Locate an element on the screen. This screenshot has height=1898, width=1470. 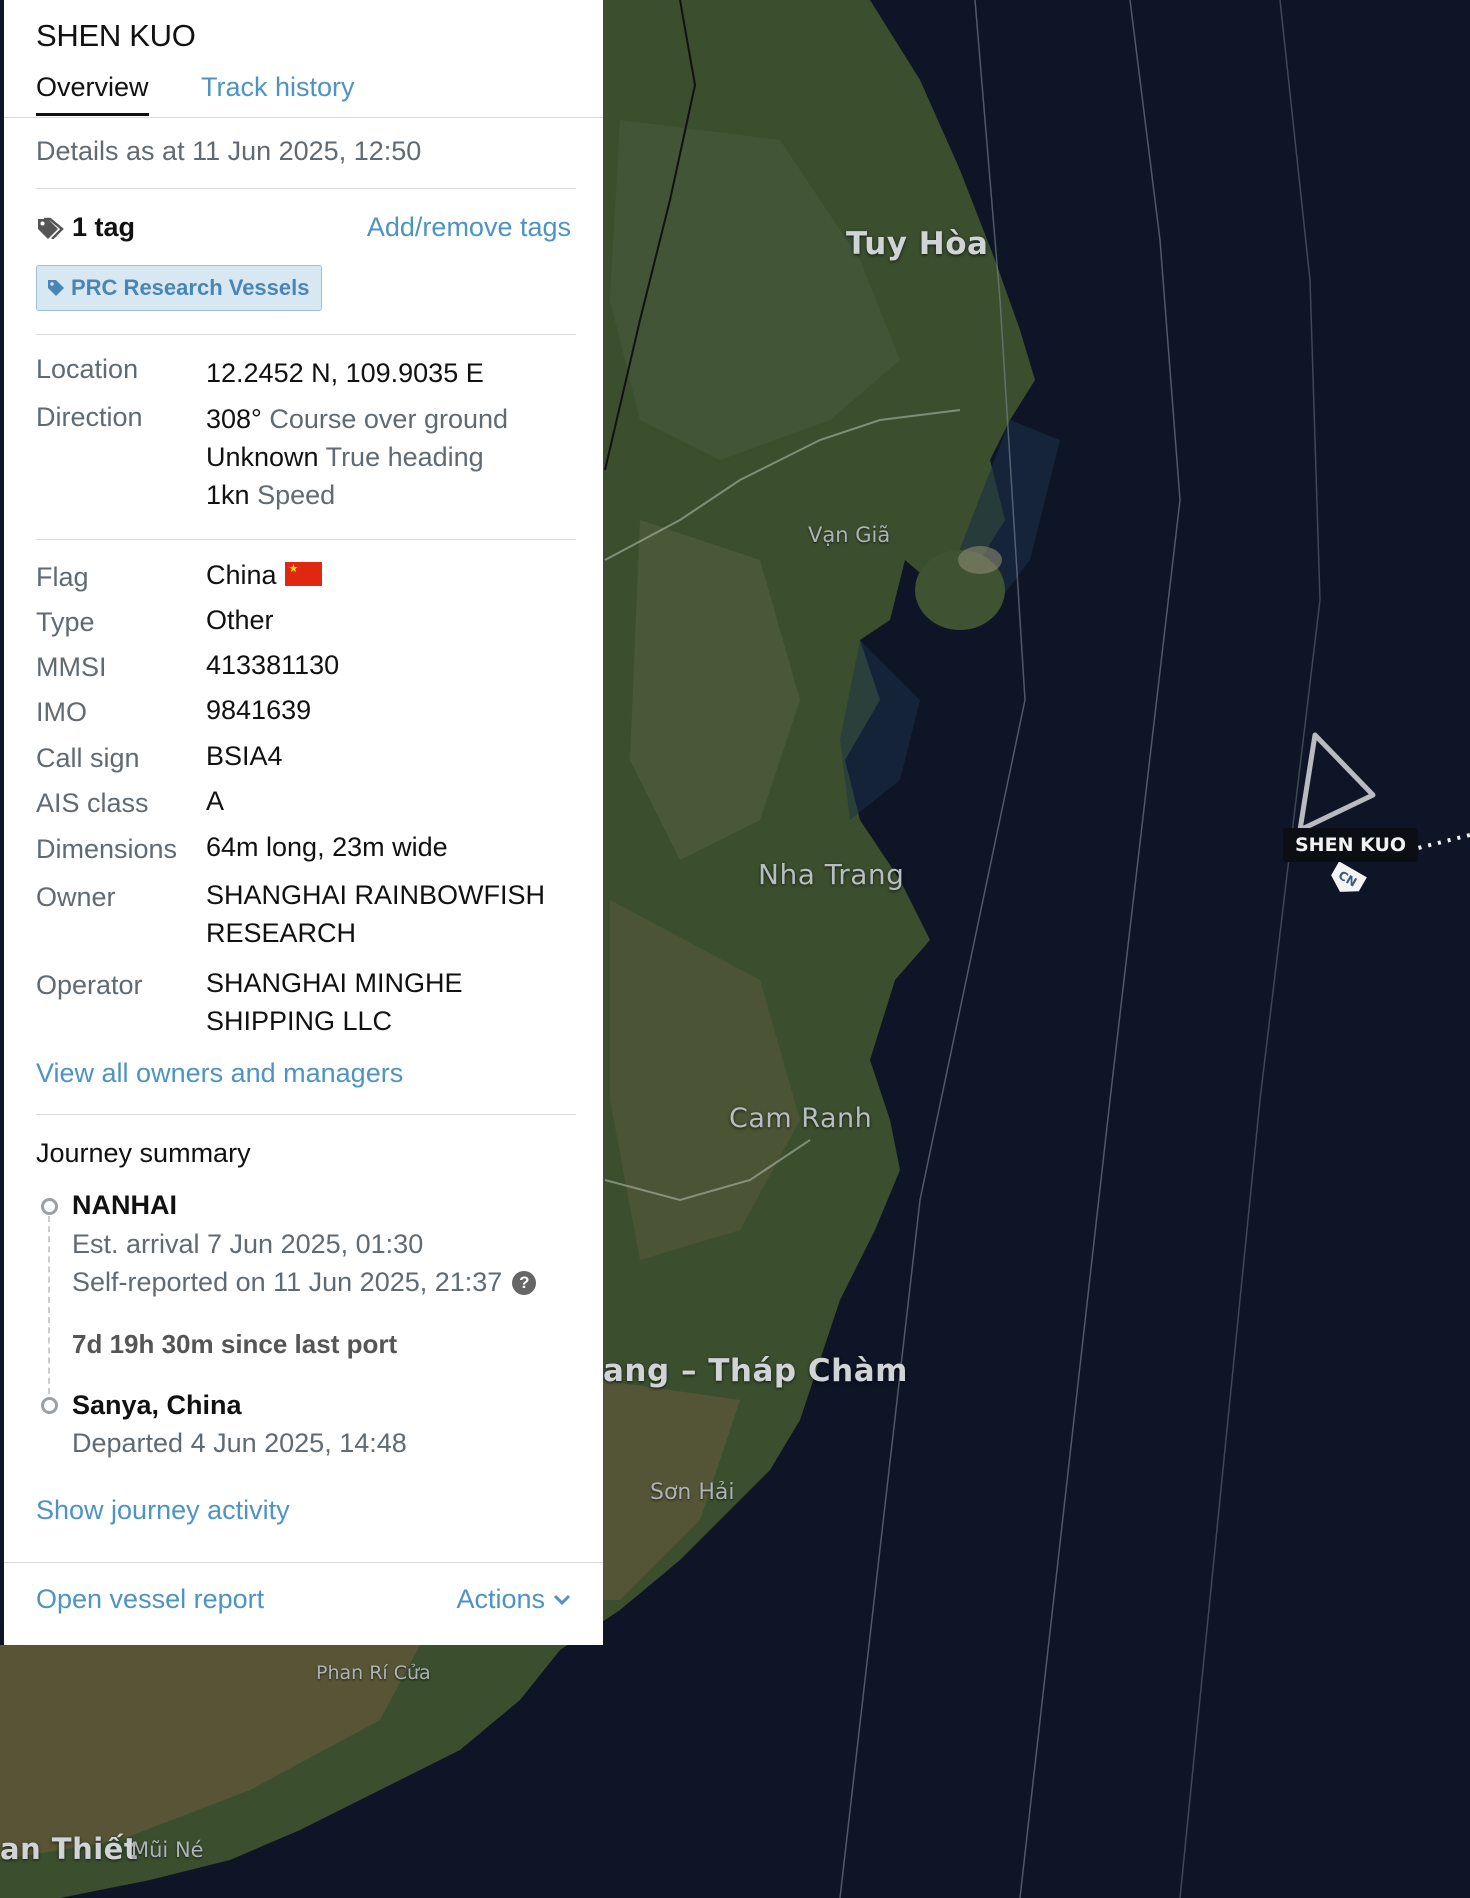
map-label-van-gia: Vạn Giã is located at coordinates (849, 535).